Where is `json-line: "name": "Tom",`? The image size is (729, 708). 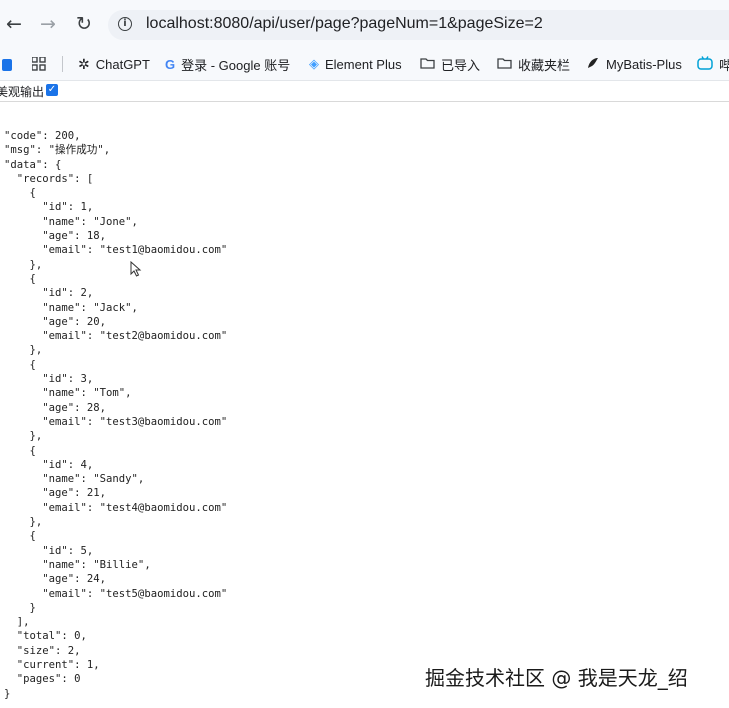 json-line: "name": "Tom", is located at coordinates (68, 393).